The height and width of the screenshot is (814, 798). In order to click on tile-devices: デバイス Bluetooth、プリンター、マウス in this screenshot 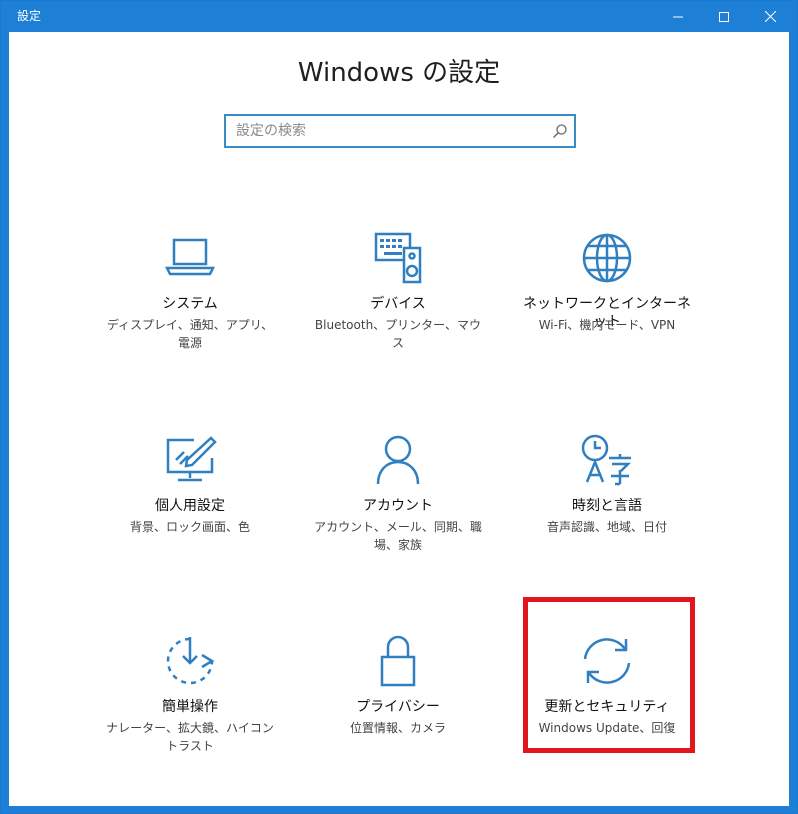, I will do `click(398, 320)`.